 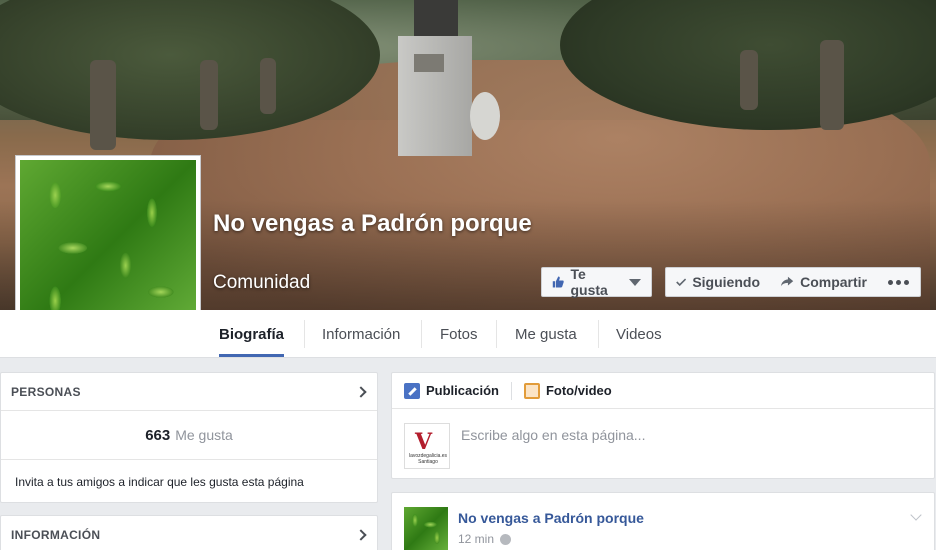 I want to click on composer-tabs: Publicación Foto/video, so click(x=663, y=391).